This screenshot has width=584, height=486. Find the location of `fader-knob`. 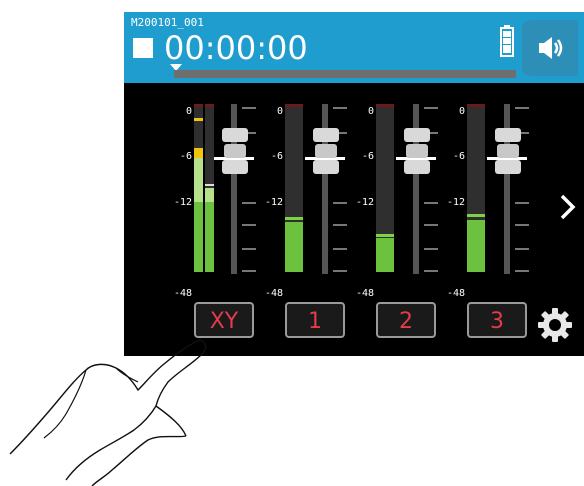

fader-knob is located at coordinates (508, 152).